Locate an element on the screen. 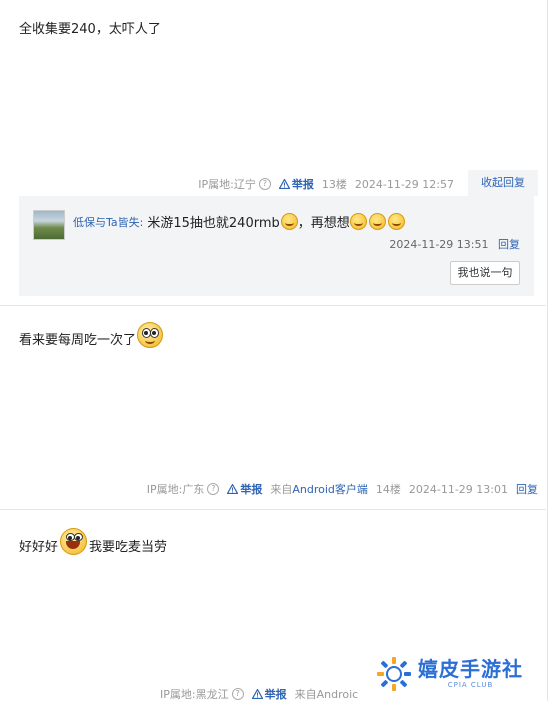  client-source: 来自Androic is located at coordinates (326, 694).